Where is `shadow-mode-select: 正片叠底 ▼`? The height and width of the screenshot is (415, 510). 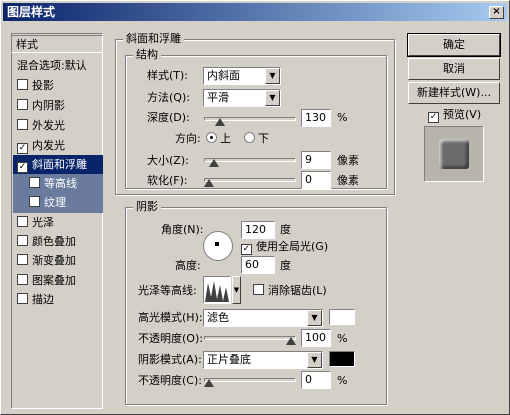 shadow-mode-select: 正片叠底 ▼ is located at coordinates (263, 360).